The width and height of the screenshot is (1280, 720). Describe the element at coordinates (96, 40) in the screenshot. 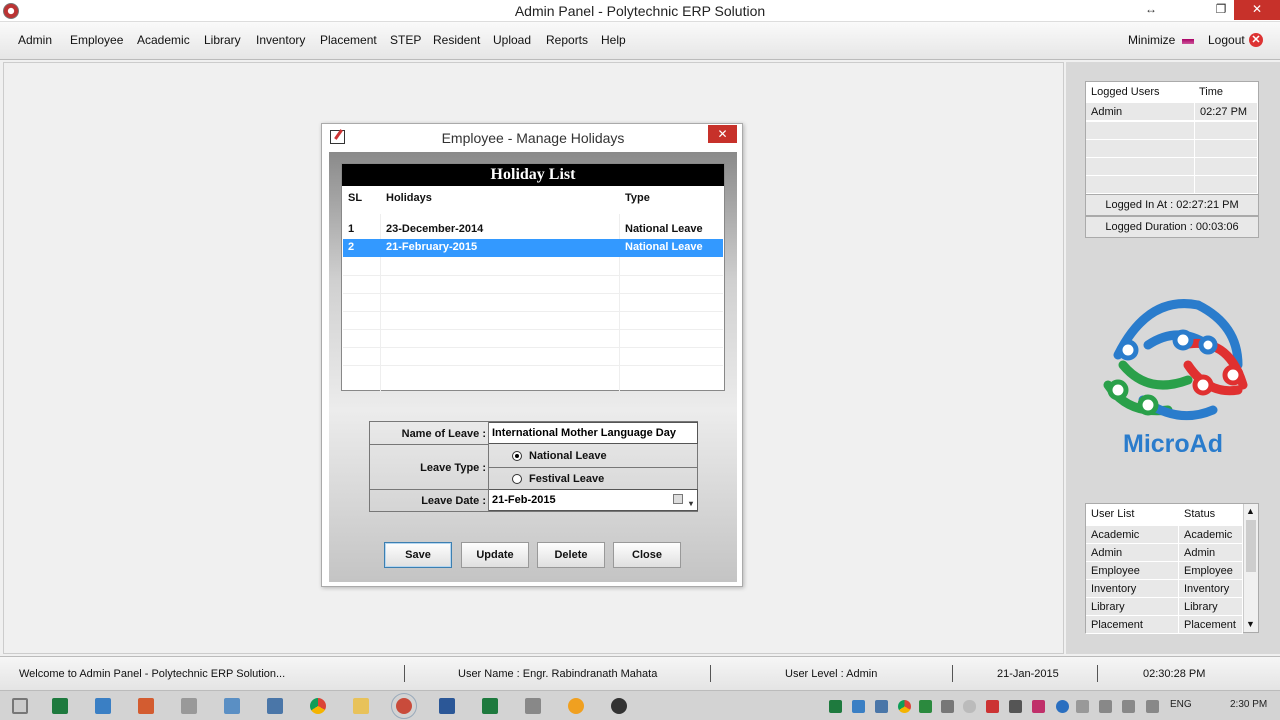

I see `menu-employee: Employee` at that location.